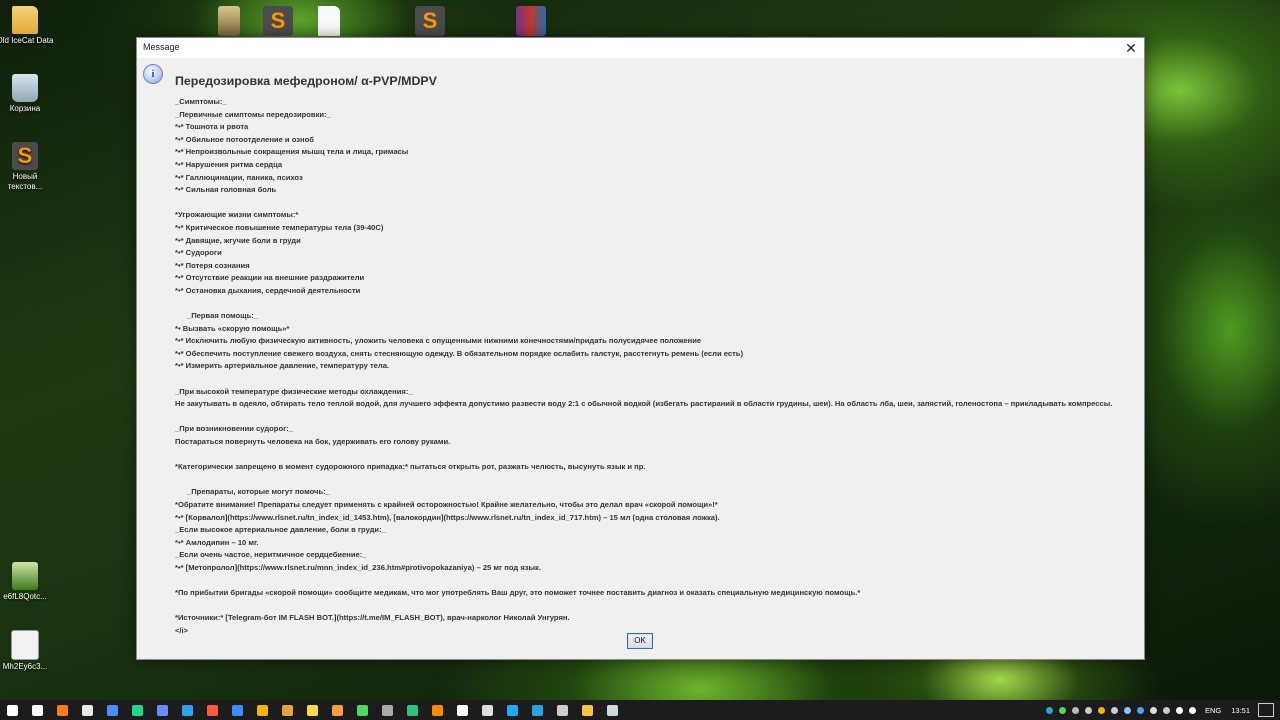  What do you see at coordinates (329, 21) in the screenshot?
I see `document-file-icon` at bounding box center [329, 21].